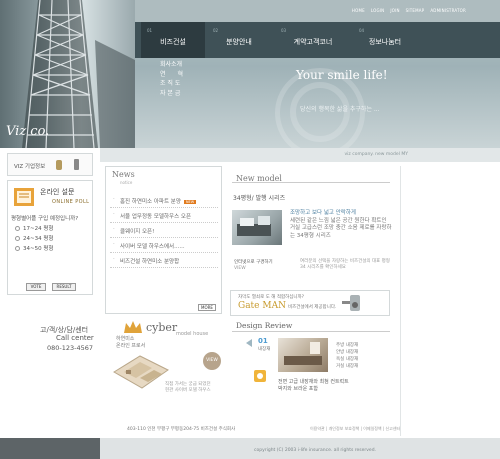 The image size is (500, 459). I want to click on design-review-divider, so click(311, 331).